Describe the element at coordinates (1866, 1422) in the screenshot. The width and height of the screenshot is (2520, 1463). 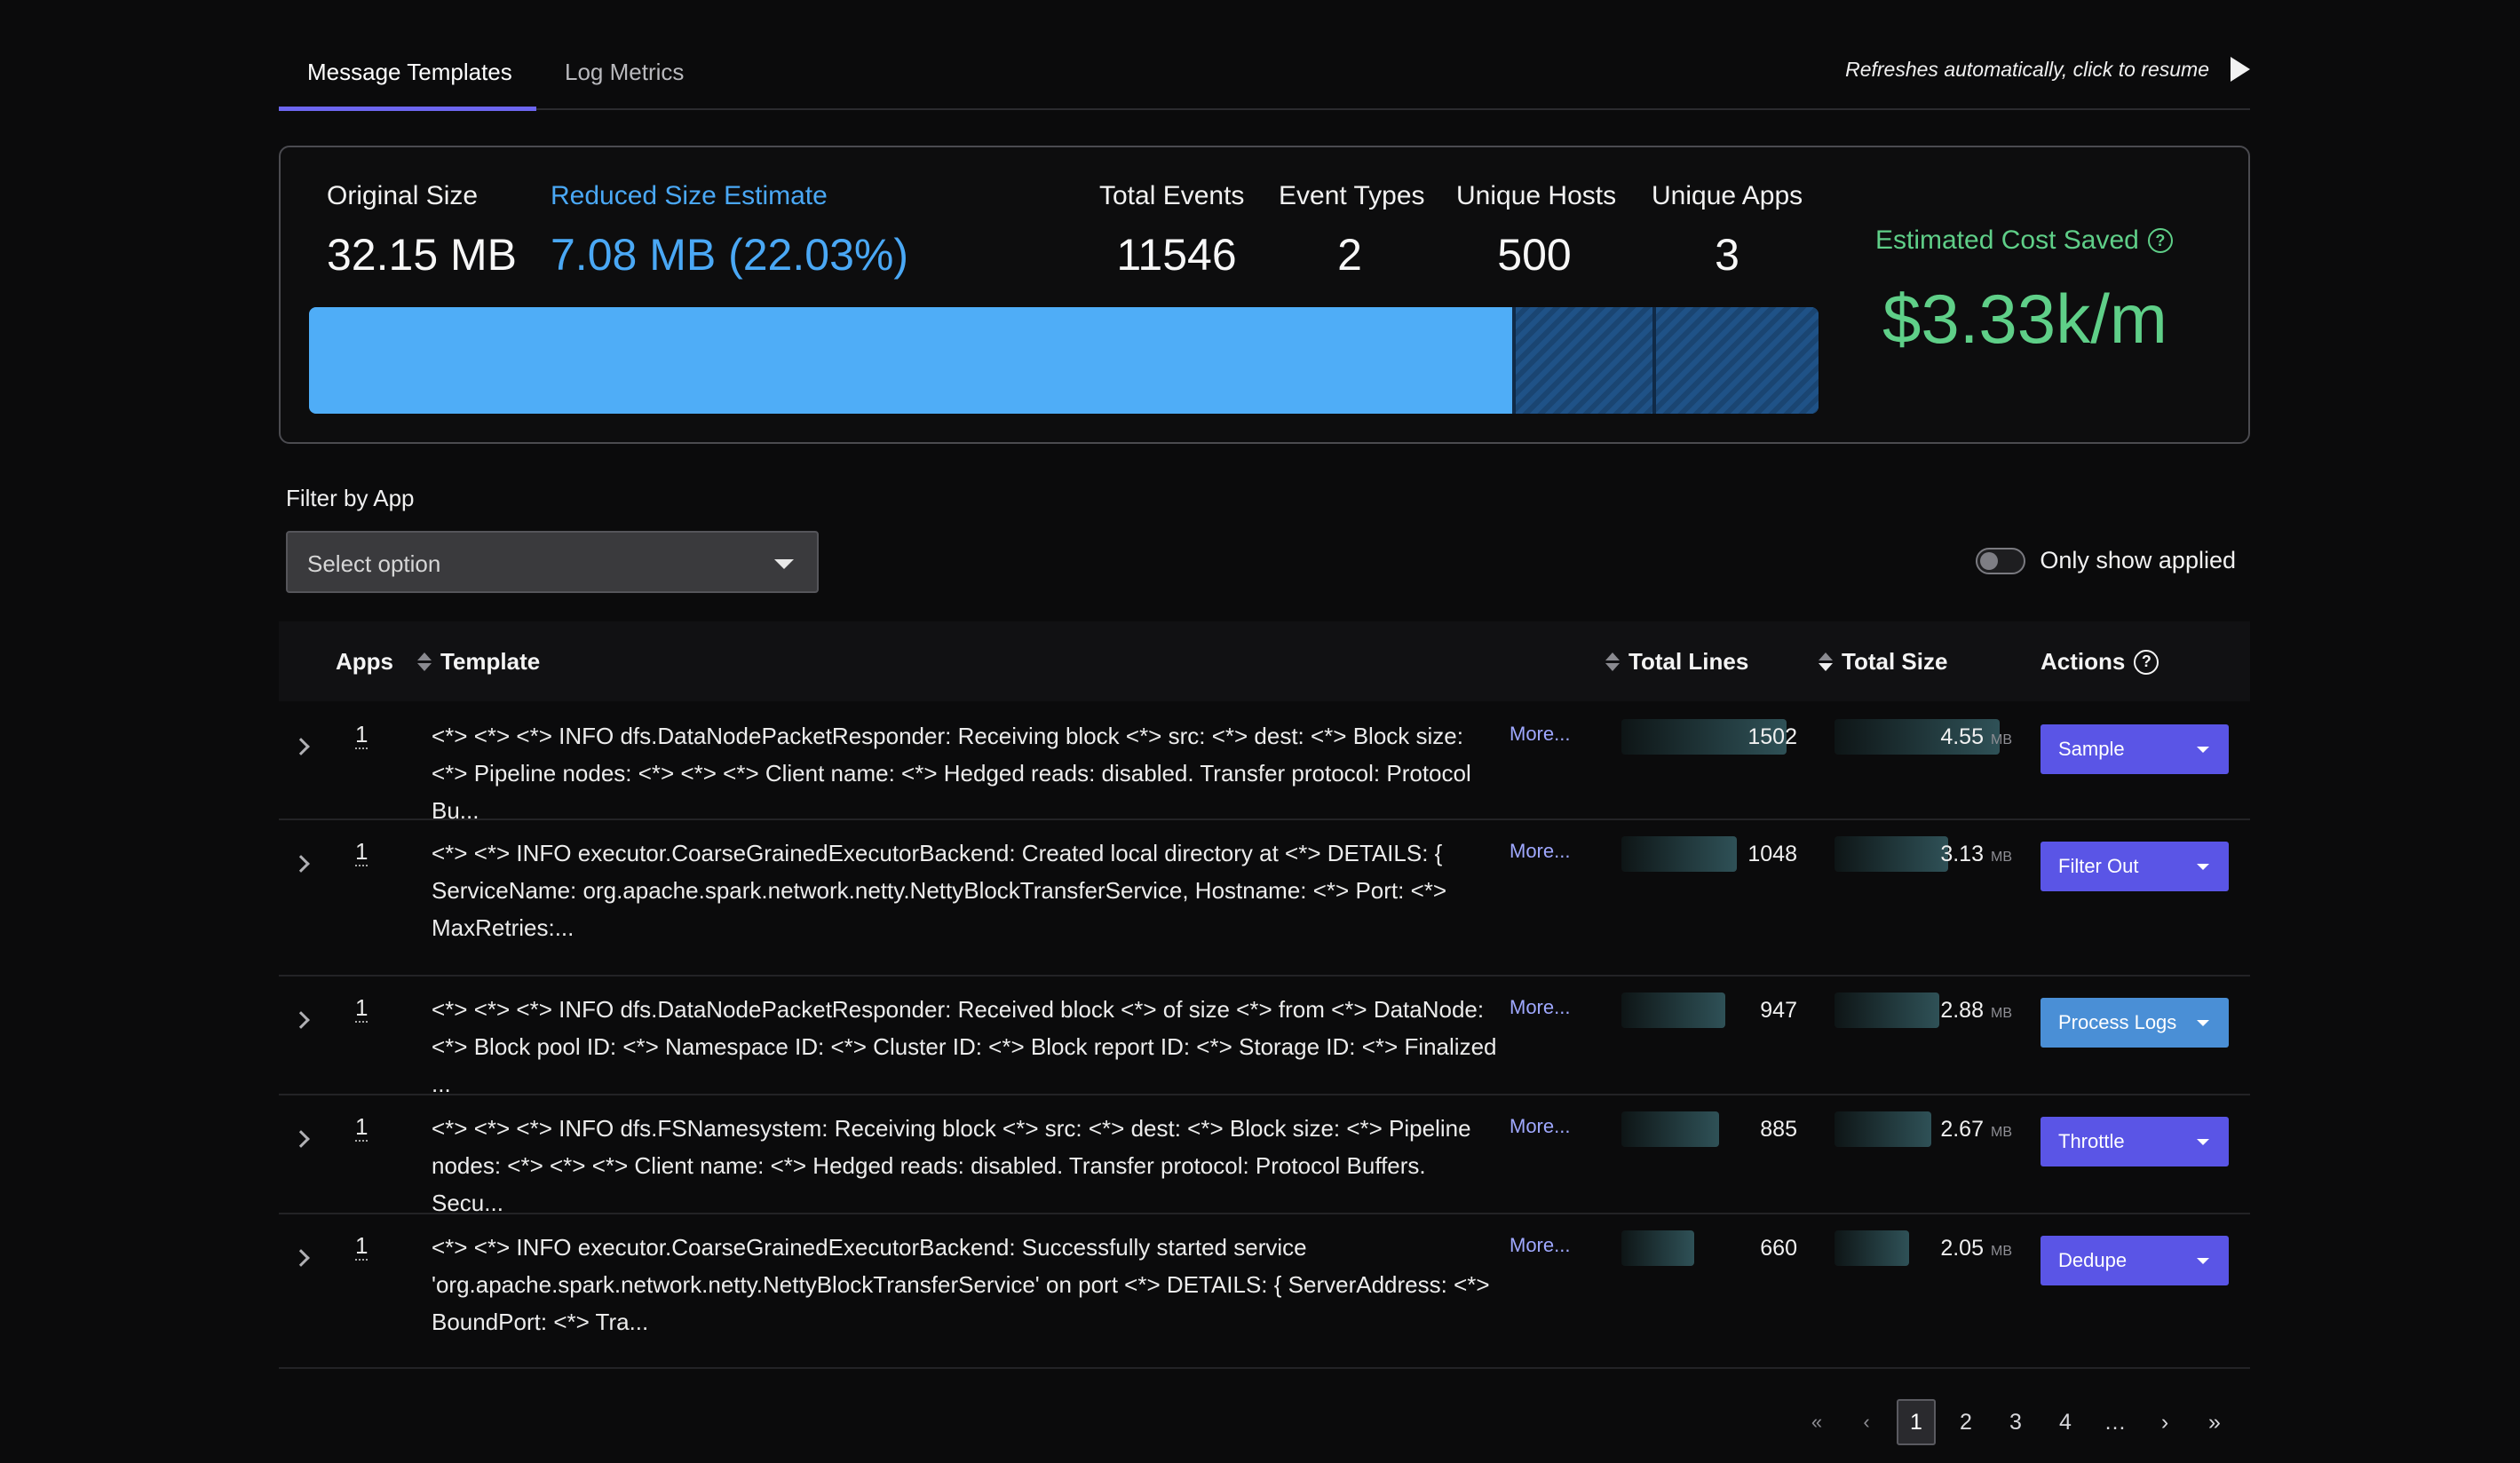
I see `prev-page-button: ‹` at that location.